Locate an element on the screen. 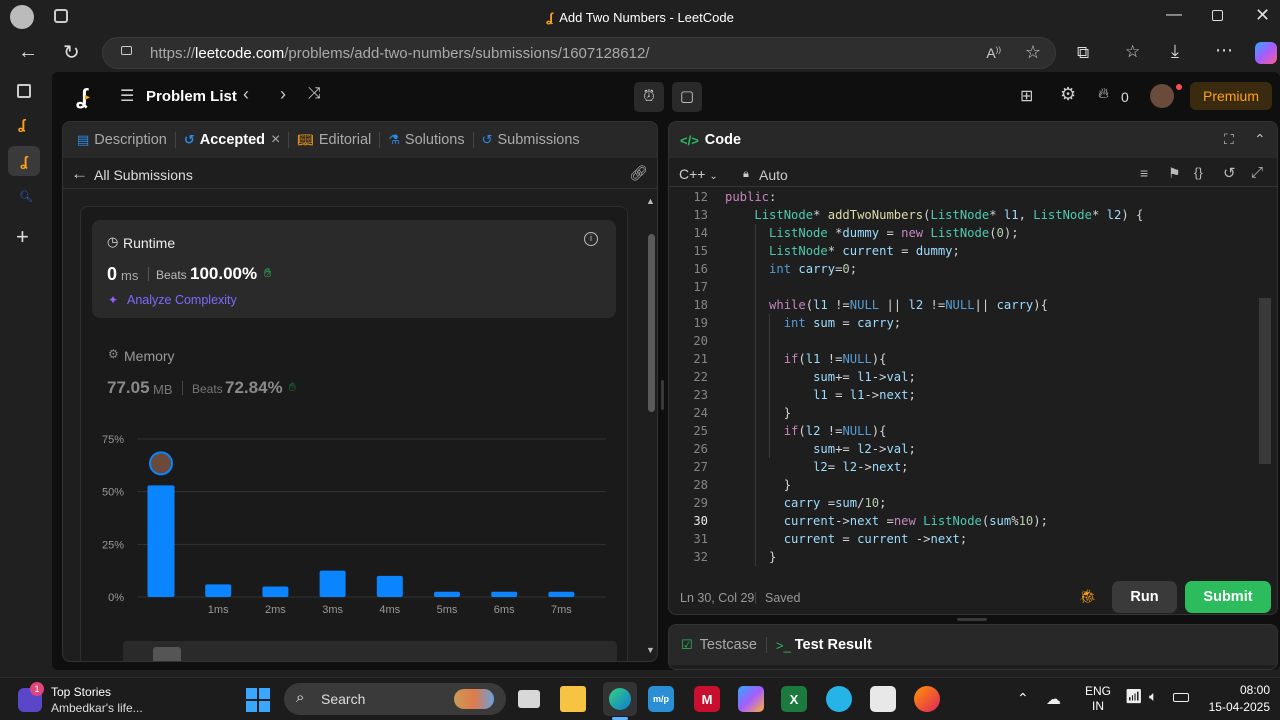  code-line: 30 current->next =new ListNode(sum%10); is located at coordinates (973, 521).